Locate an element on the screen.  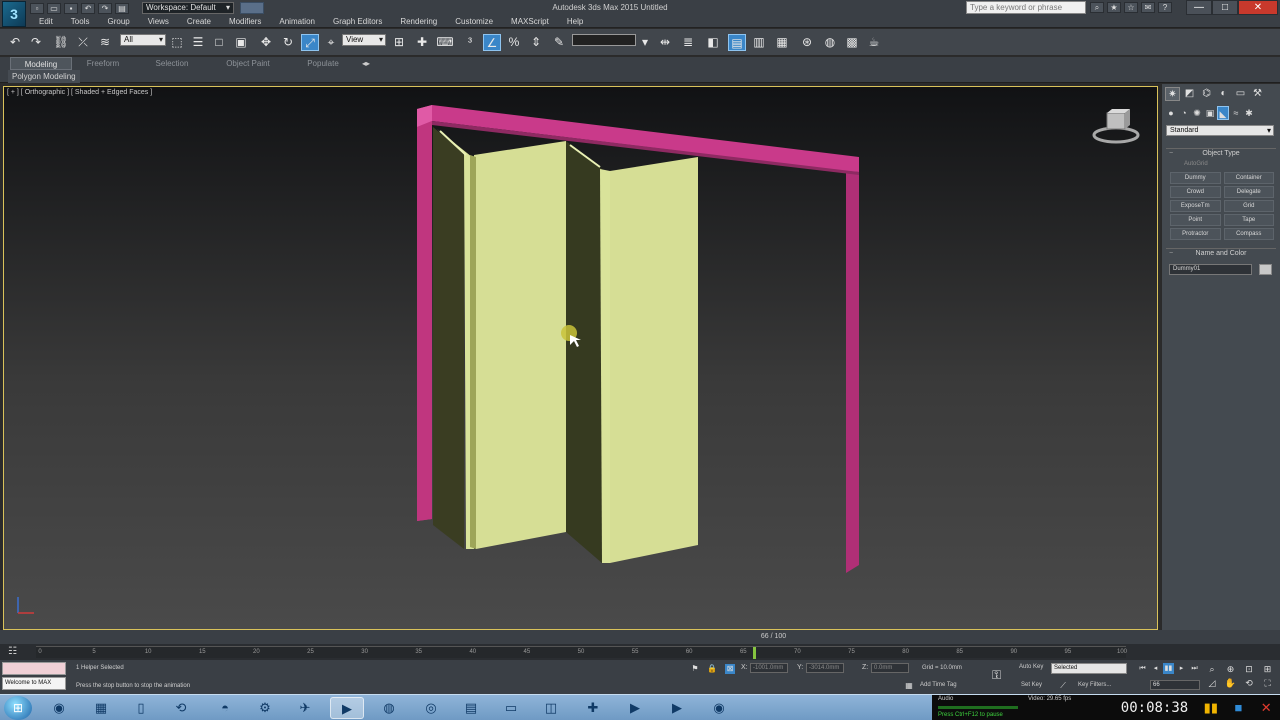
rectangular-selection-icon: □ is located at coordinates (219, 42).